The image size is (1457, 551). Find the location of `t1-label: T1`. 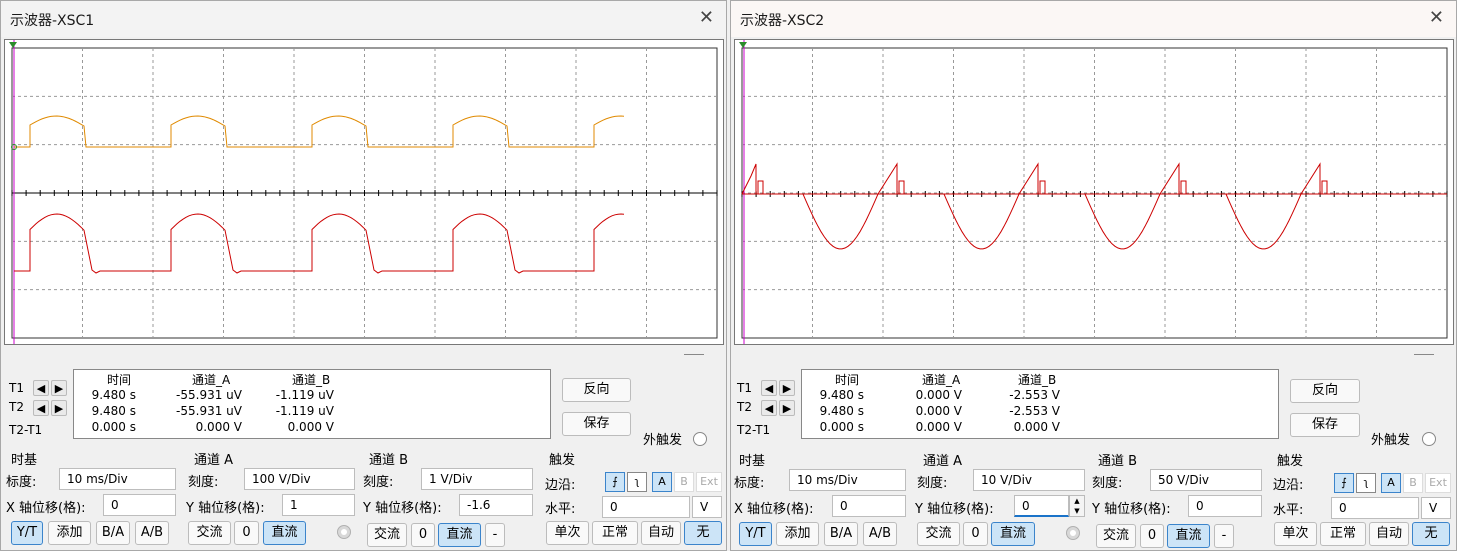

t1-label: T1 is located at coordinates (16, 388).